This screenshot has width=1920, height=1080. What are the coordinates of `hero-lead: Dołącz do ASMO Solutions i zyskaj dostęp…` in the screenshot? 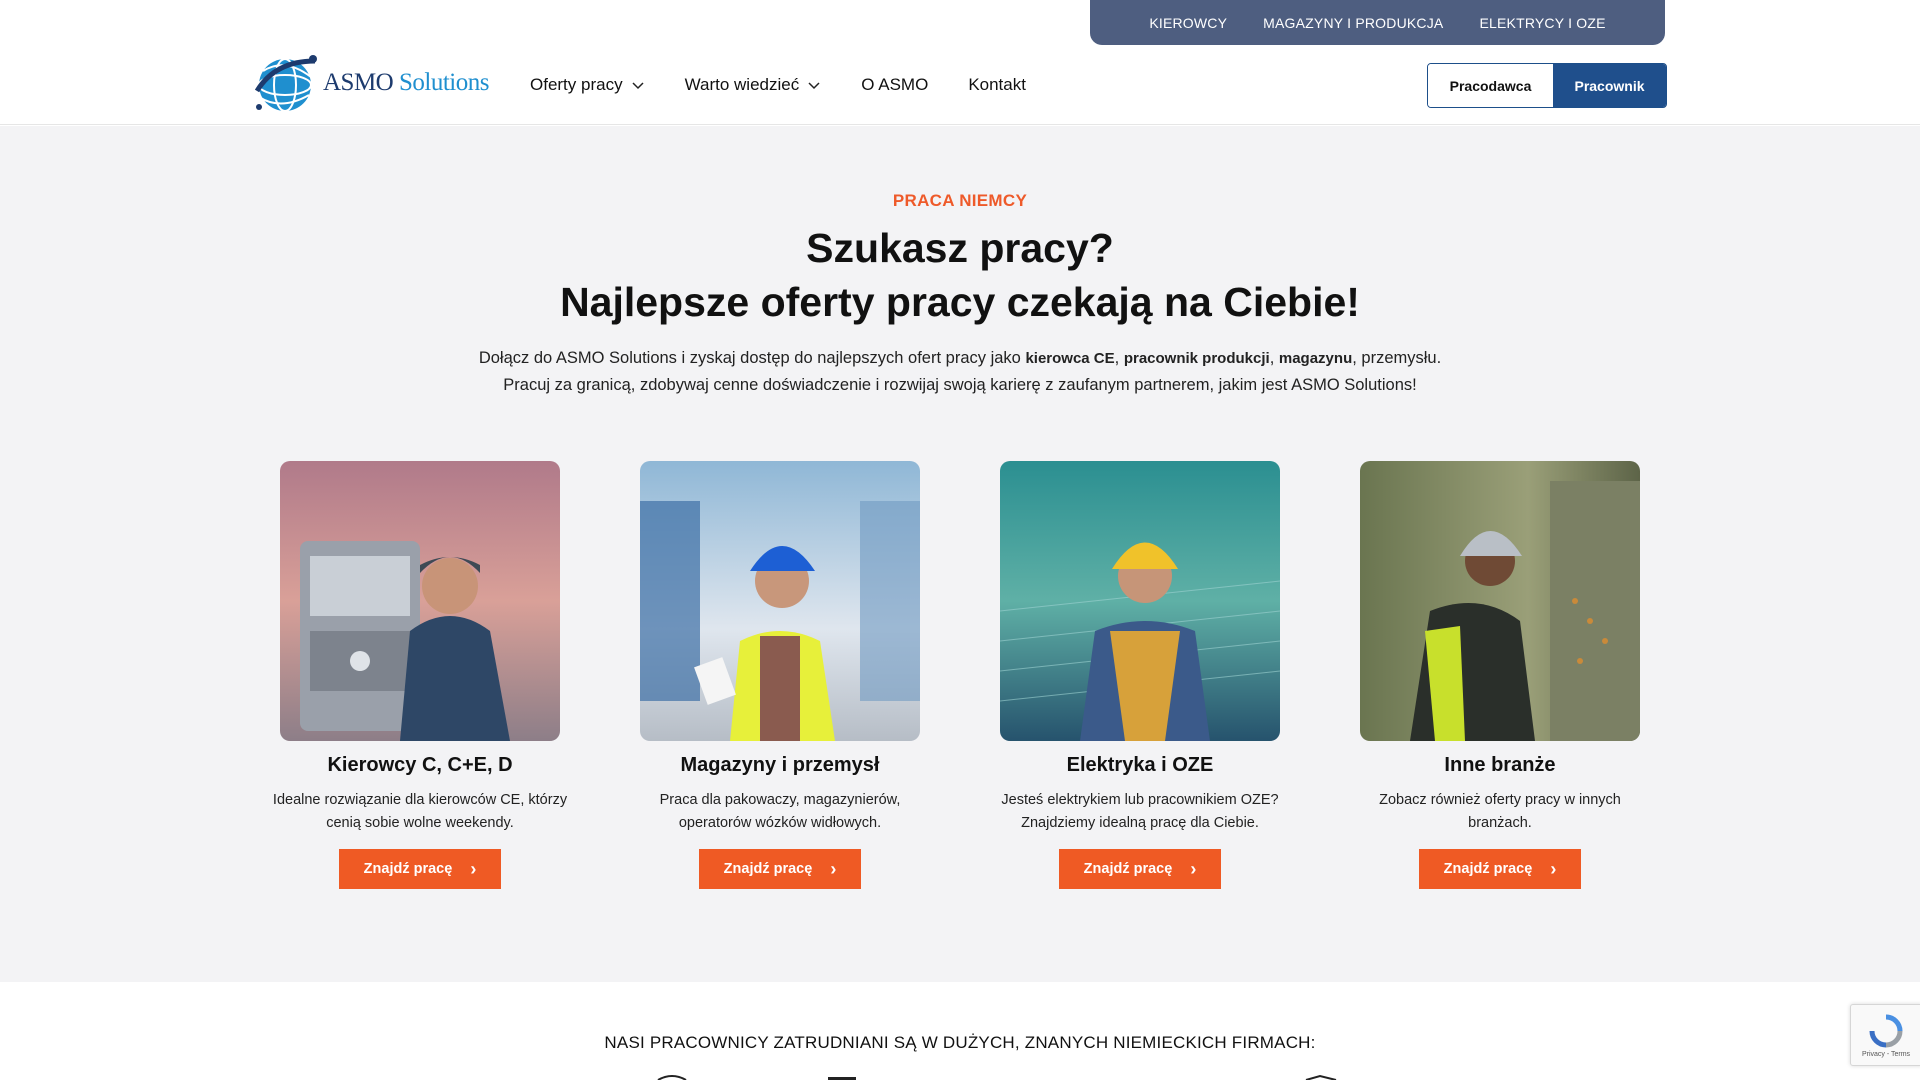 It's located at (960, 372).